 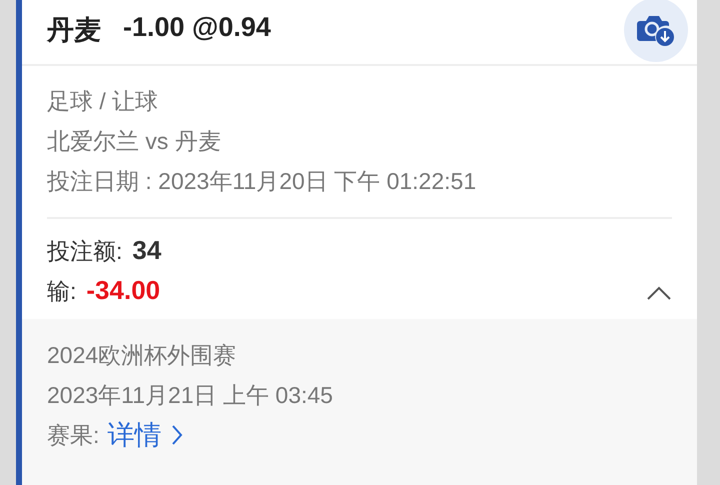 I want to click on stake-amount: 34, so click(x=147, y=250).